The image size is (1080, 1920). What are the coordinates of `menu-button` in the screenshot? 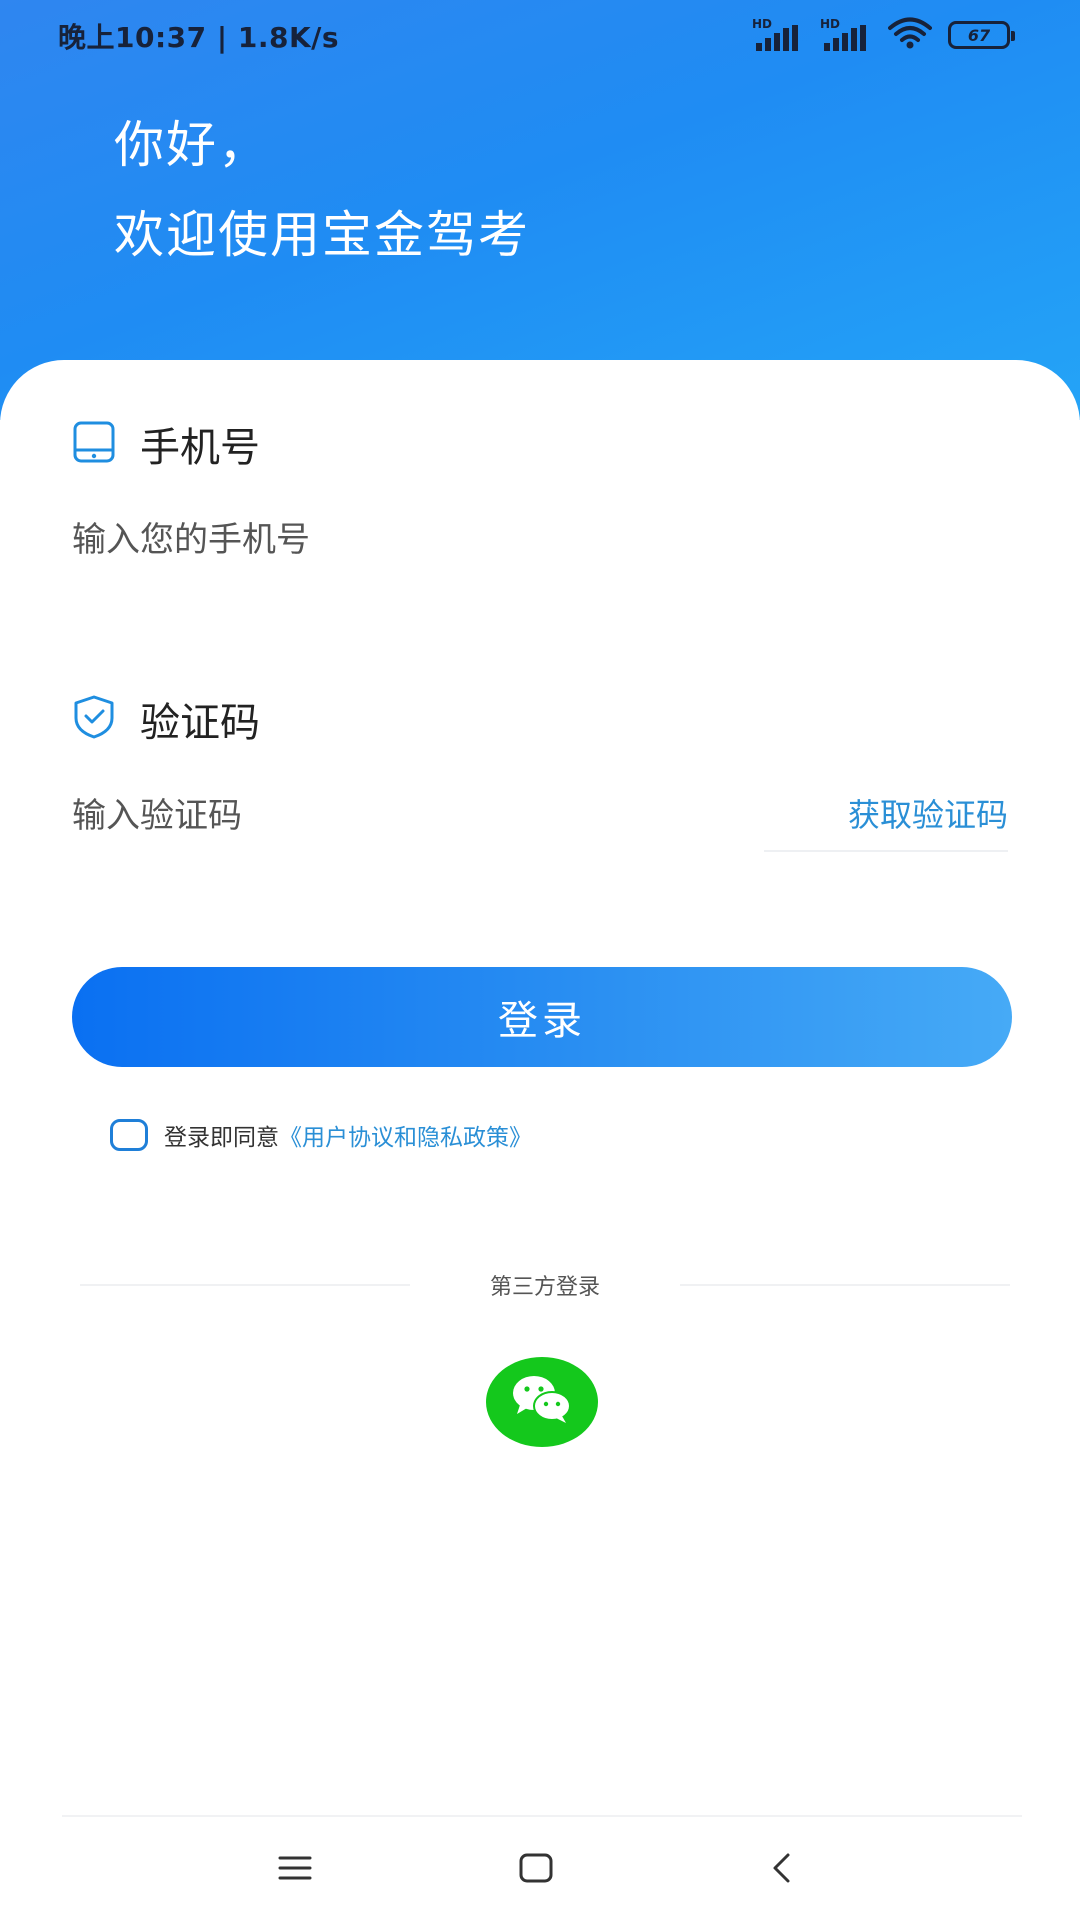 It's located at (295, 1870).